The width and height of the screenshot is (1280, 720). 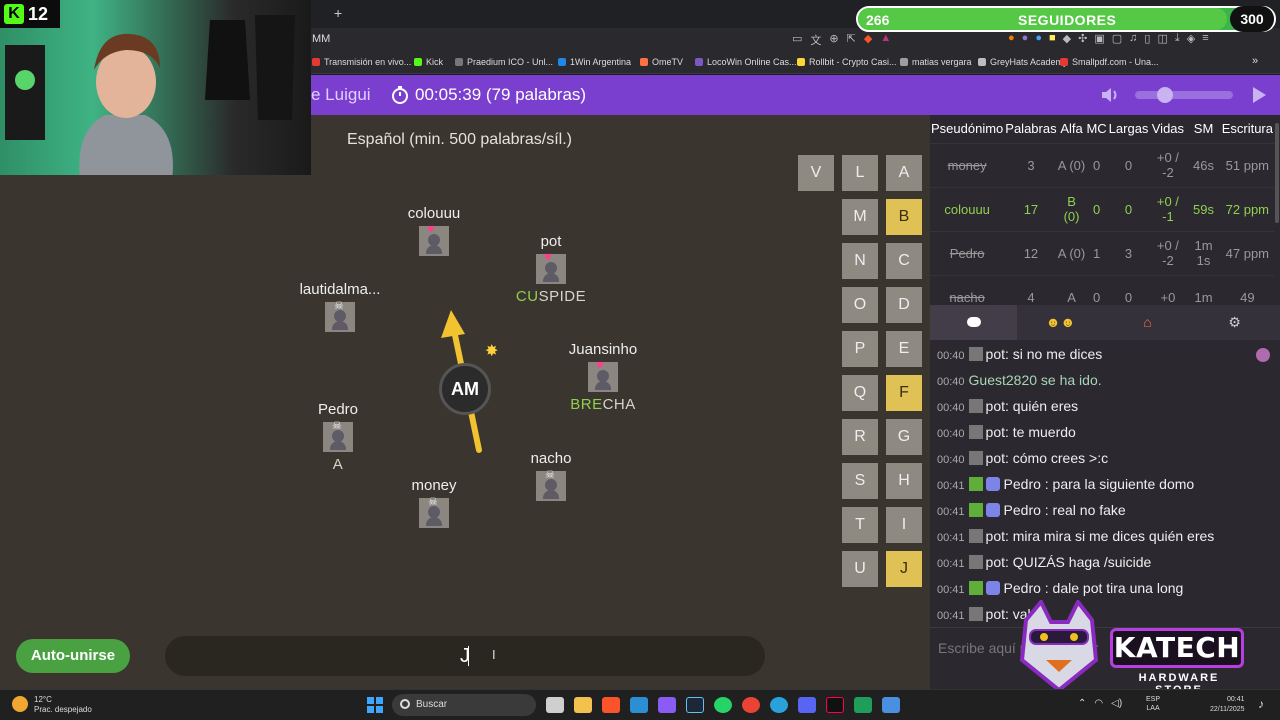 What do you see at coordinates (695, 705) in the screenshot?
I see `steam-icon` at bounding box center [695, 705].